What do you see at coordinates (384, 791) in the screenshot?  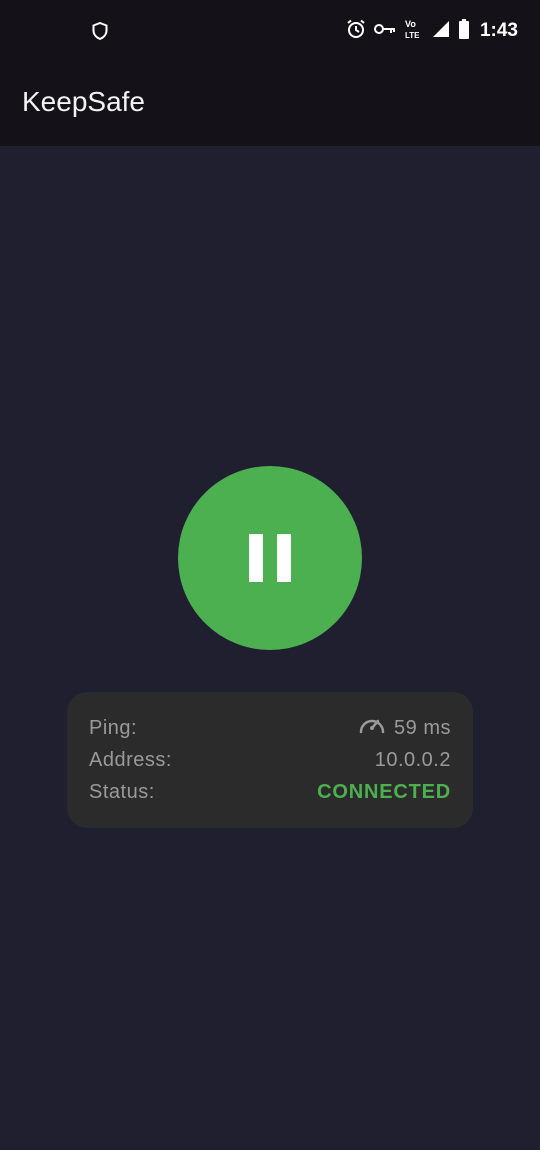 I see `status-value: CONNECTED` at bounding box center [384, 791].